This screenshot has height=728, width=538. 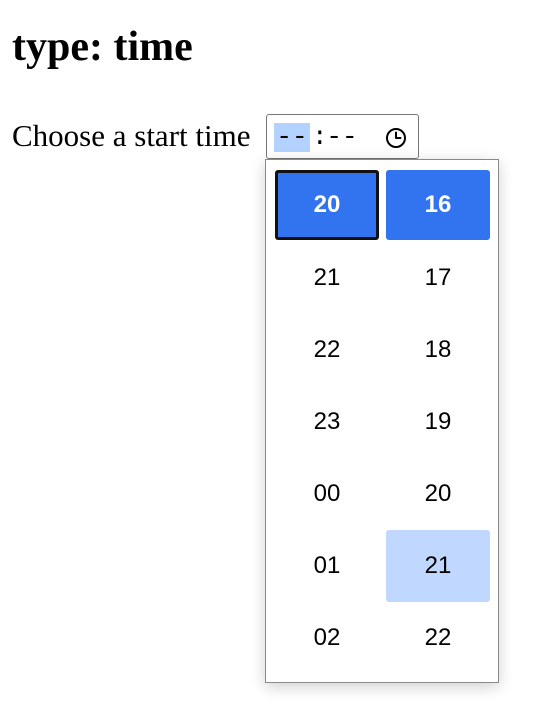 What do you see at coordinates (396, 138) in the screenshot?
I see `clock-icon` at bounding box center [396, 138].